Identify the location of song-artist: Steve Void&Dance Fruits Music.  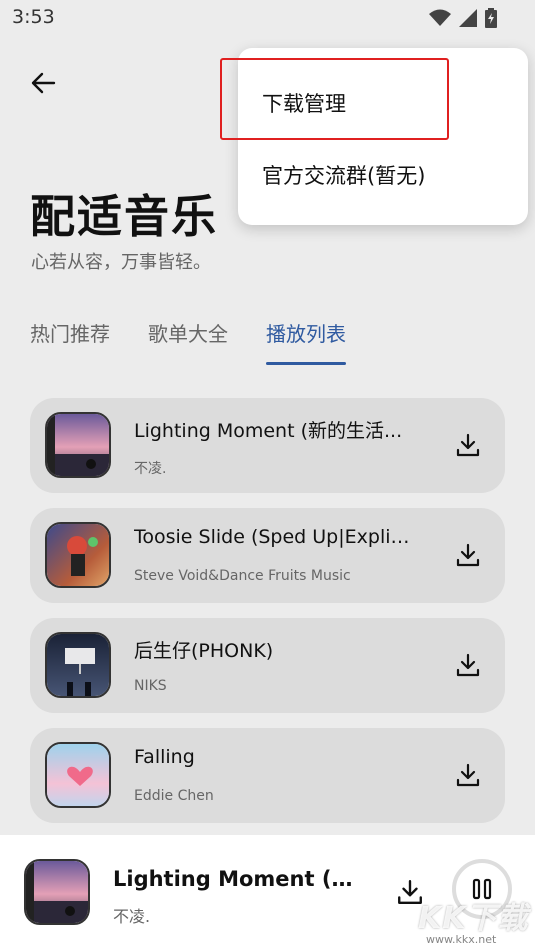
(242, 576).